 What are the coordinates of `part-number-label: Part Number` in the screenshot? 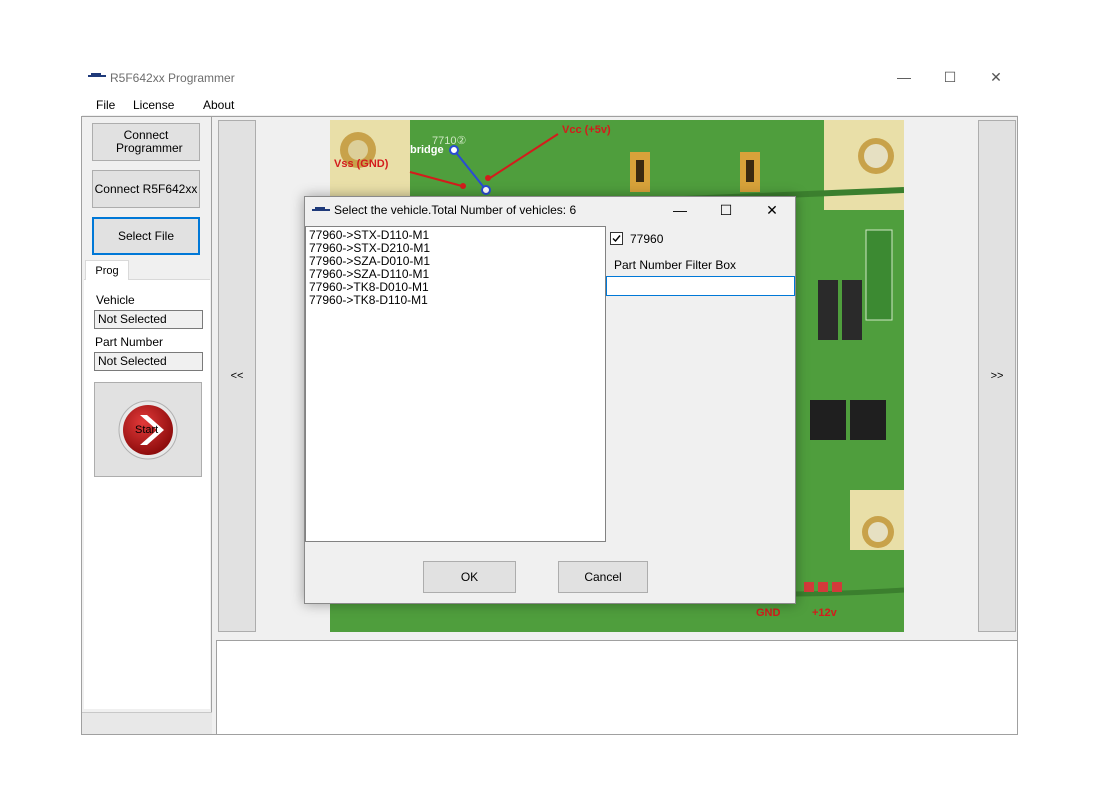 It's located at (129, 342).